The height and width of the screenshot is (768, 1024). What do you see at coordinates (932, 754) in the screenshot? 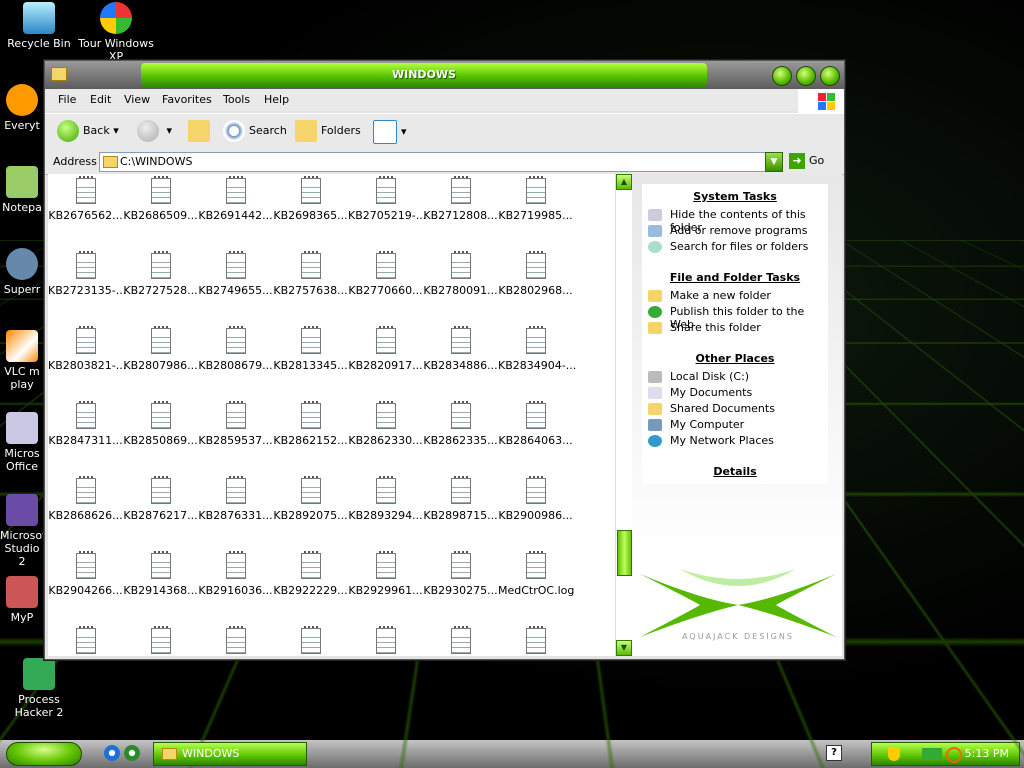
I see `network-icon` at bounding box center [932, 754].